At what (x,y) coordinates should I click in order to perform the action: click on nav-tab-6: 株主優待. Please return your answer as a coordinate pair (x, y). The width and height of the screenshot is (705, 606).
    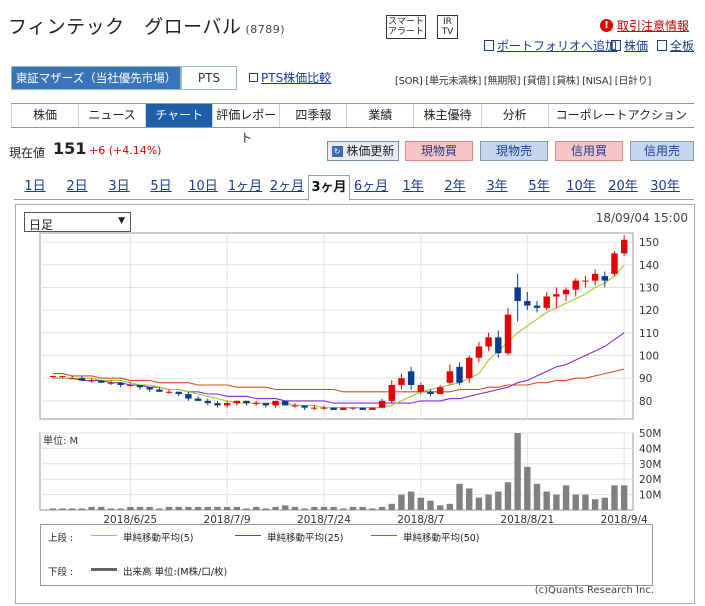
    Looking at the image, I should click on (446, 115).